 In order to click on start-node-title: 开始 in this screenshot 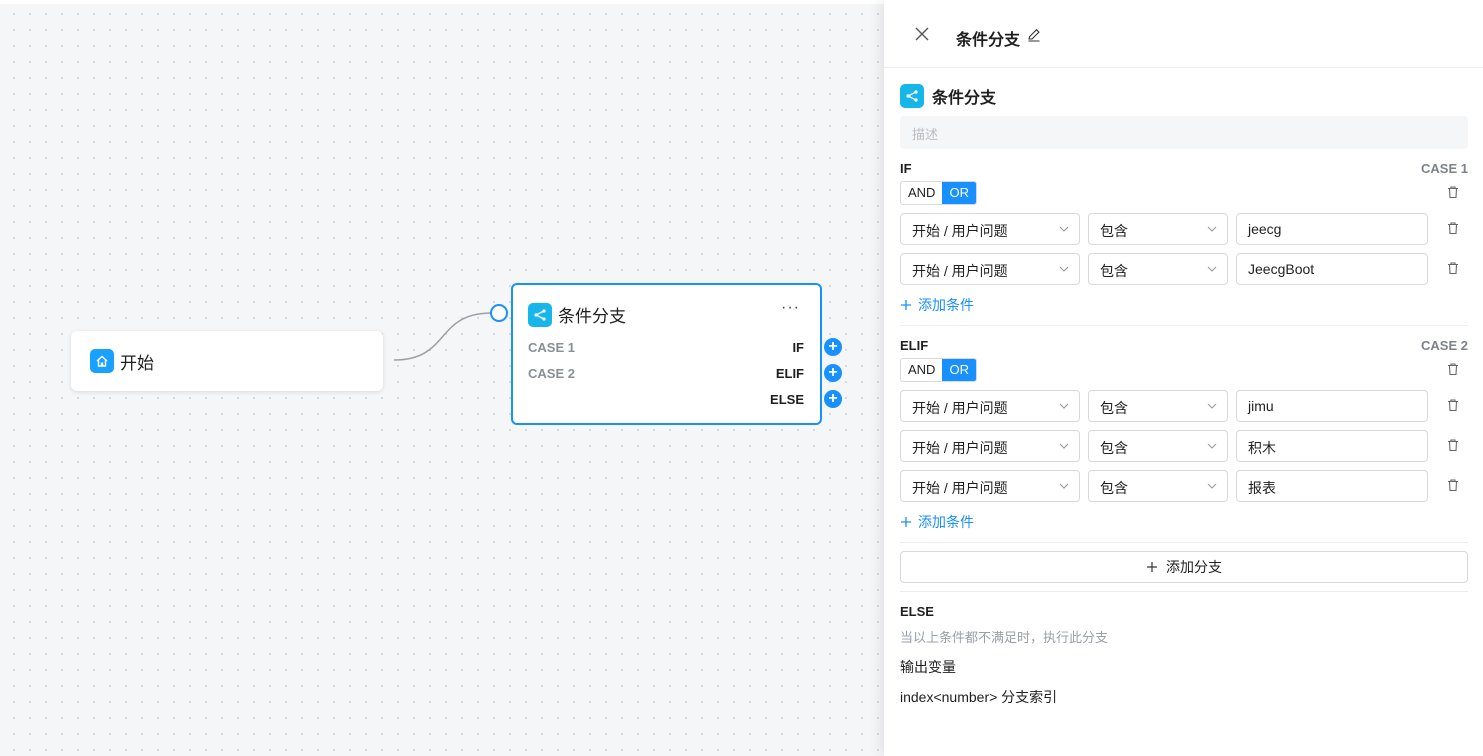, I will do `click(137, 363)`.